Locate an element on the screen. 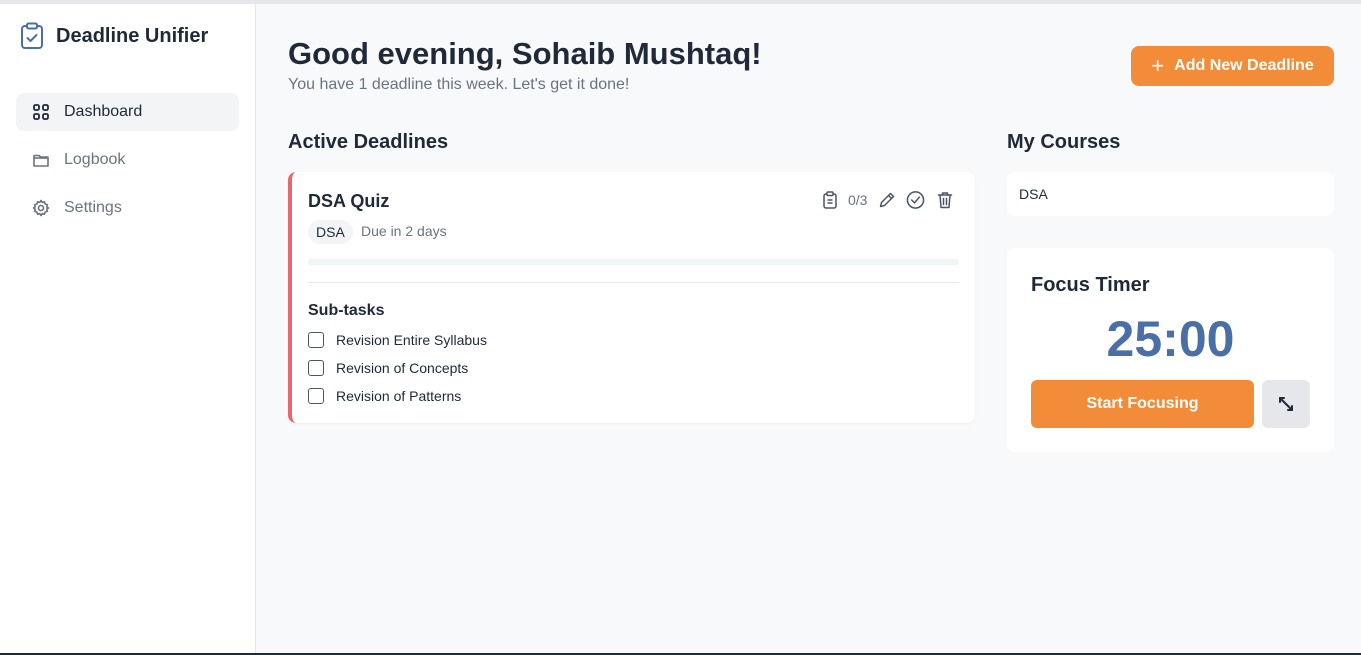 This screenshot has width=1361, height=655. sidebar-item-label: Settings is located at coordinates (93, 207).